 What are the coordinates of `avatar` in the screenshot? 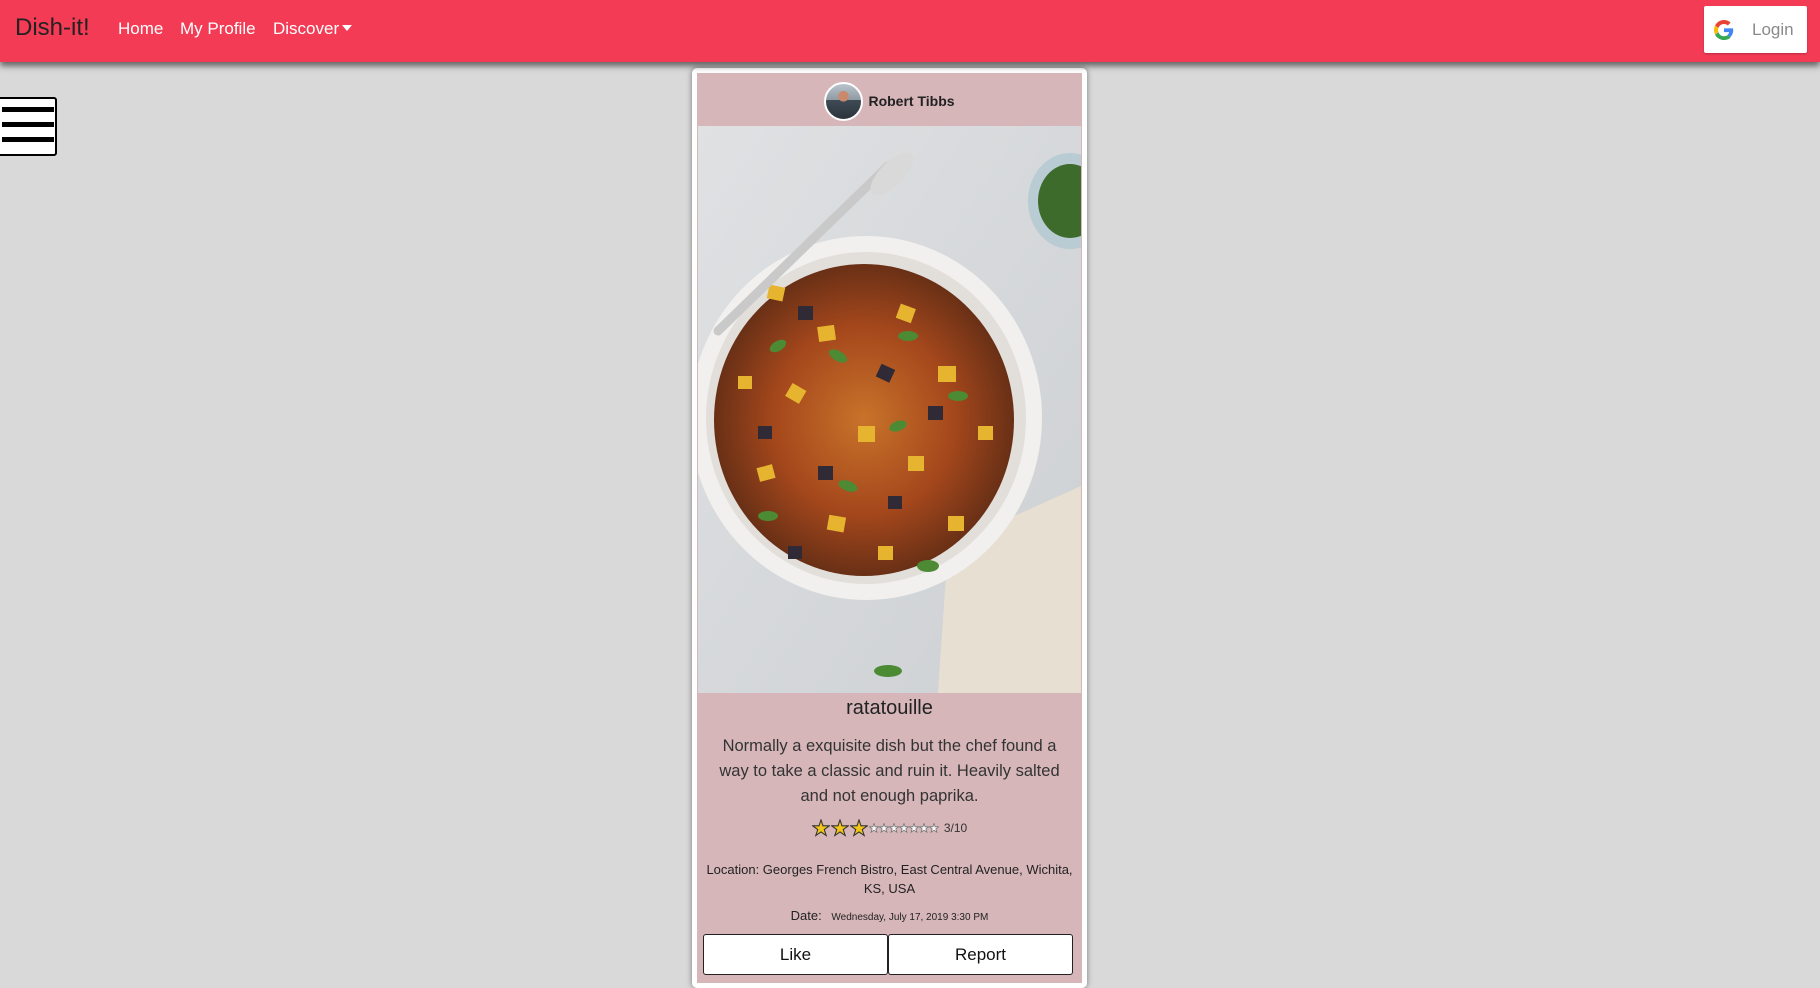 It's located at (844, 101).